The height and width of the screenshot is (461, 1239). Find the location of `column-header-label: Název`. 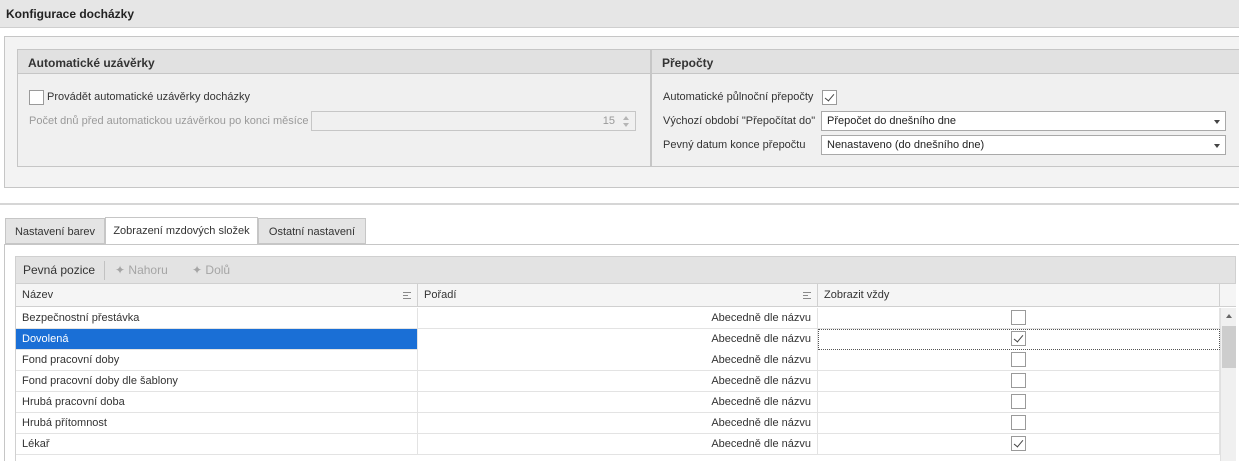

column-header-label: Název is located at coordinates (38, 295).